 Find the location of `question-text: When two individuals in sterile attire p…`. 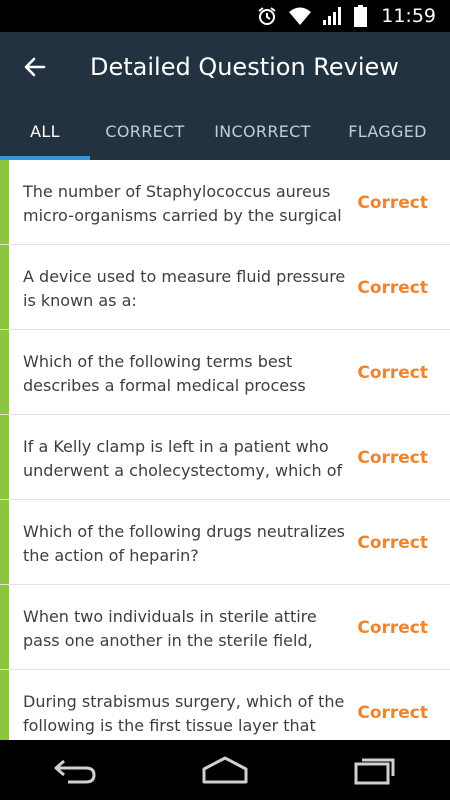

question-text: When two individuals in sterile attire p… is located at coordinates (170, 628).